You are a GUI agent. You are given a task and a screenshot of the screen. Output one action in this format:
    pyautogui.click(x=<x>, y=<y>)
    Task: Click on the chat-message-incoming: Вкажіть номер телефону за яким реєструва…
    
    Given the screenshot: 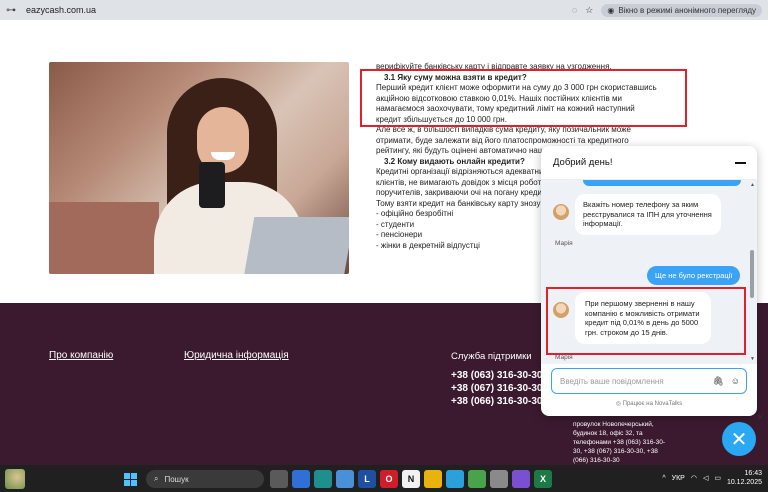 What is the action you would take?
    pyautogui.click(x=637, y=214)
    